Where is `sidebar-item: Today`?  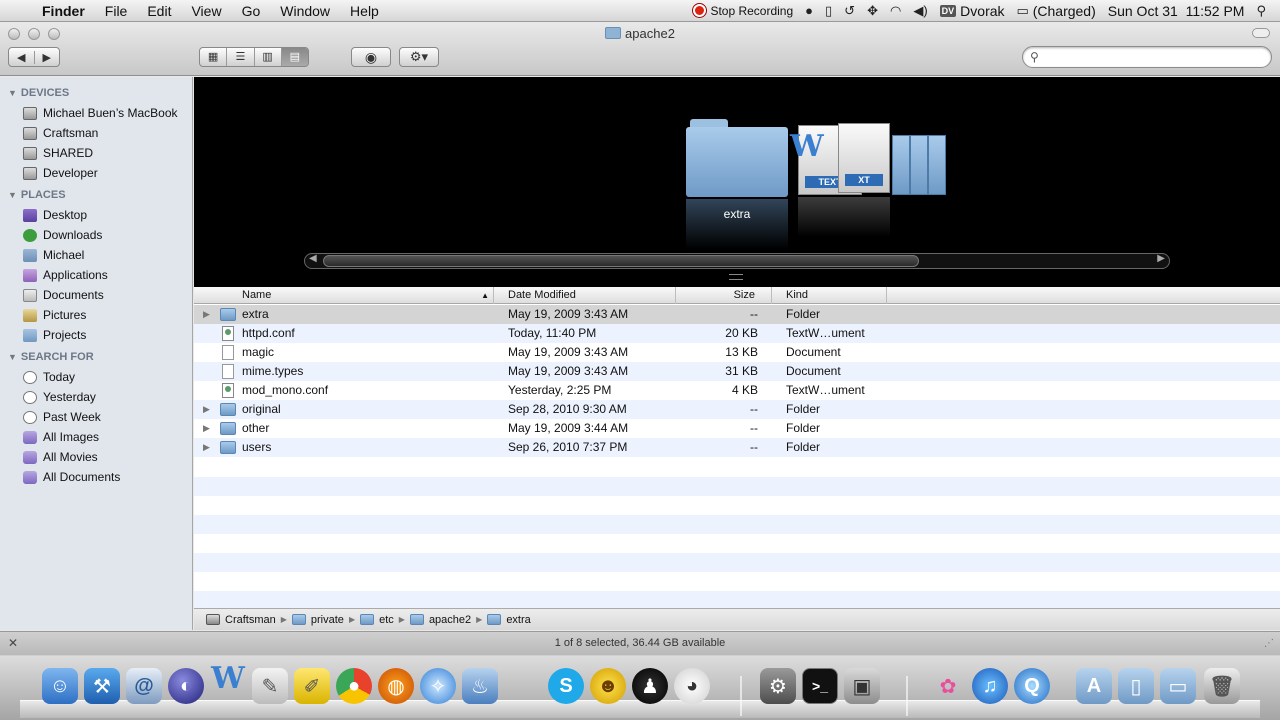
sidebar-item: Today is located at coordinates (96, 377).